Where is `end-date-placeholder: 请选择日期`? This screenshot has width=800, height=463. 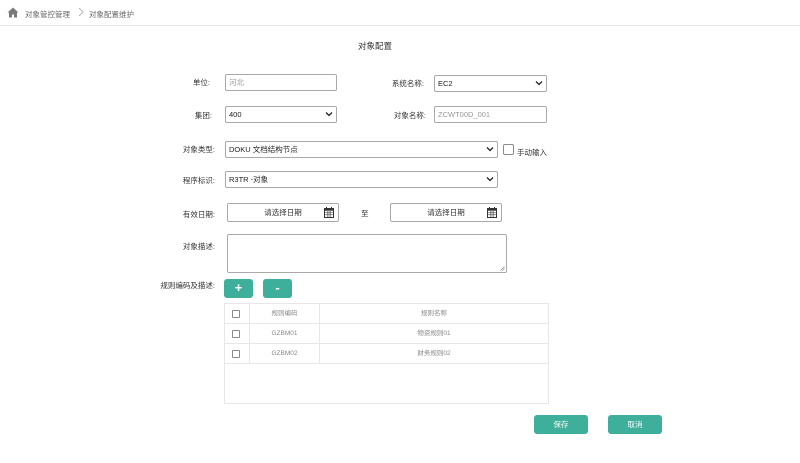 end-date-placeholder: 请选择日期 is located at coordinates (446, 212).